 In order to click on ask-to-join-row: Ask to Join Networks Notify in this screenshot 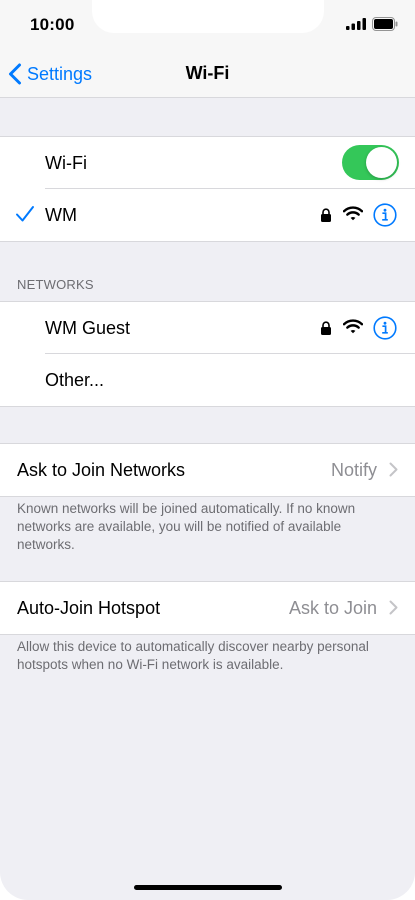, I will do `click(207, 470)`.